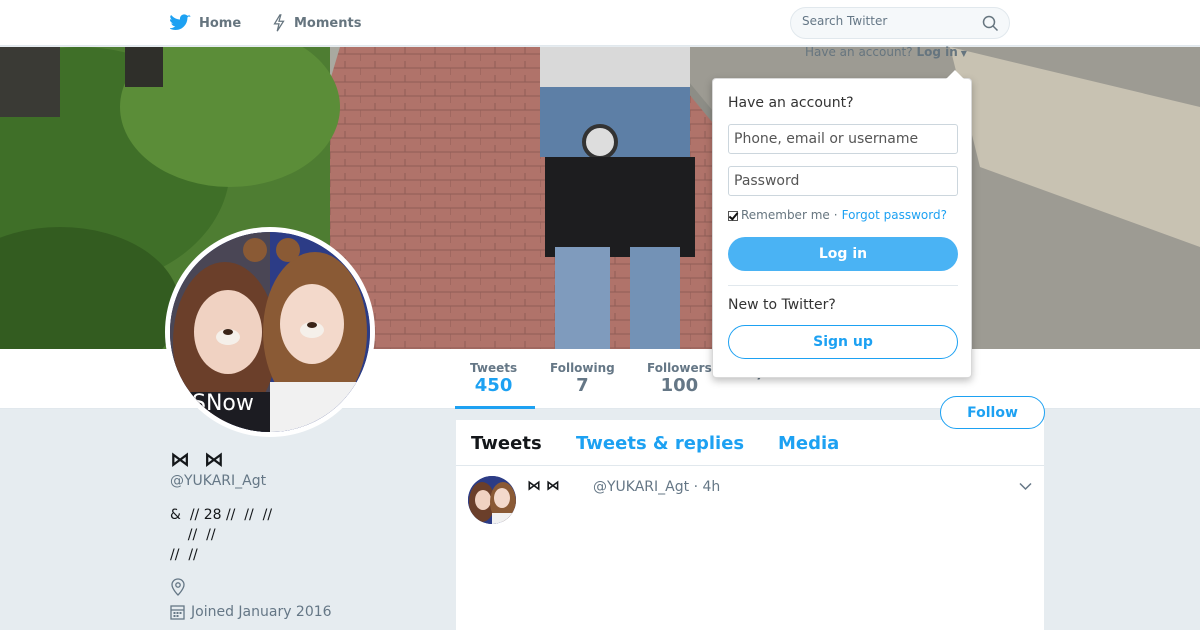 The image size is (1200, 630). What do you see at coordinates (223, 403) in the screenshot?
I see `avatar-sticker-text: SNow` at bounding box center [223, 403].